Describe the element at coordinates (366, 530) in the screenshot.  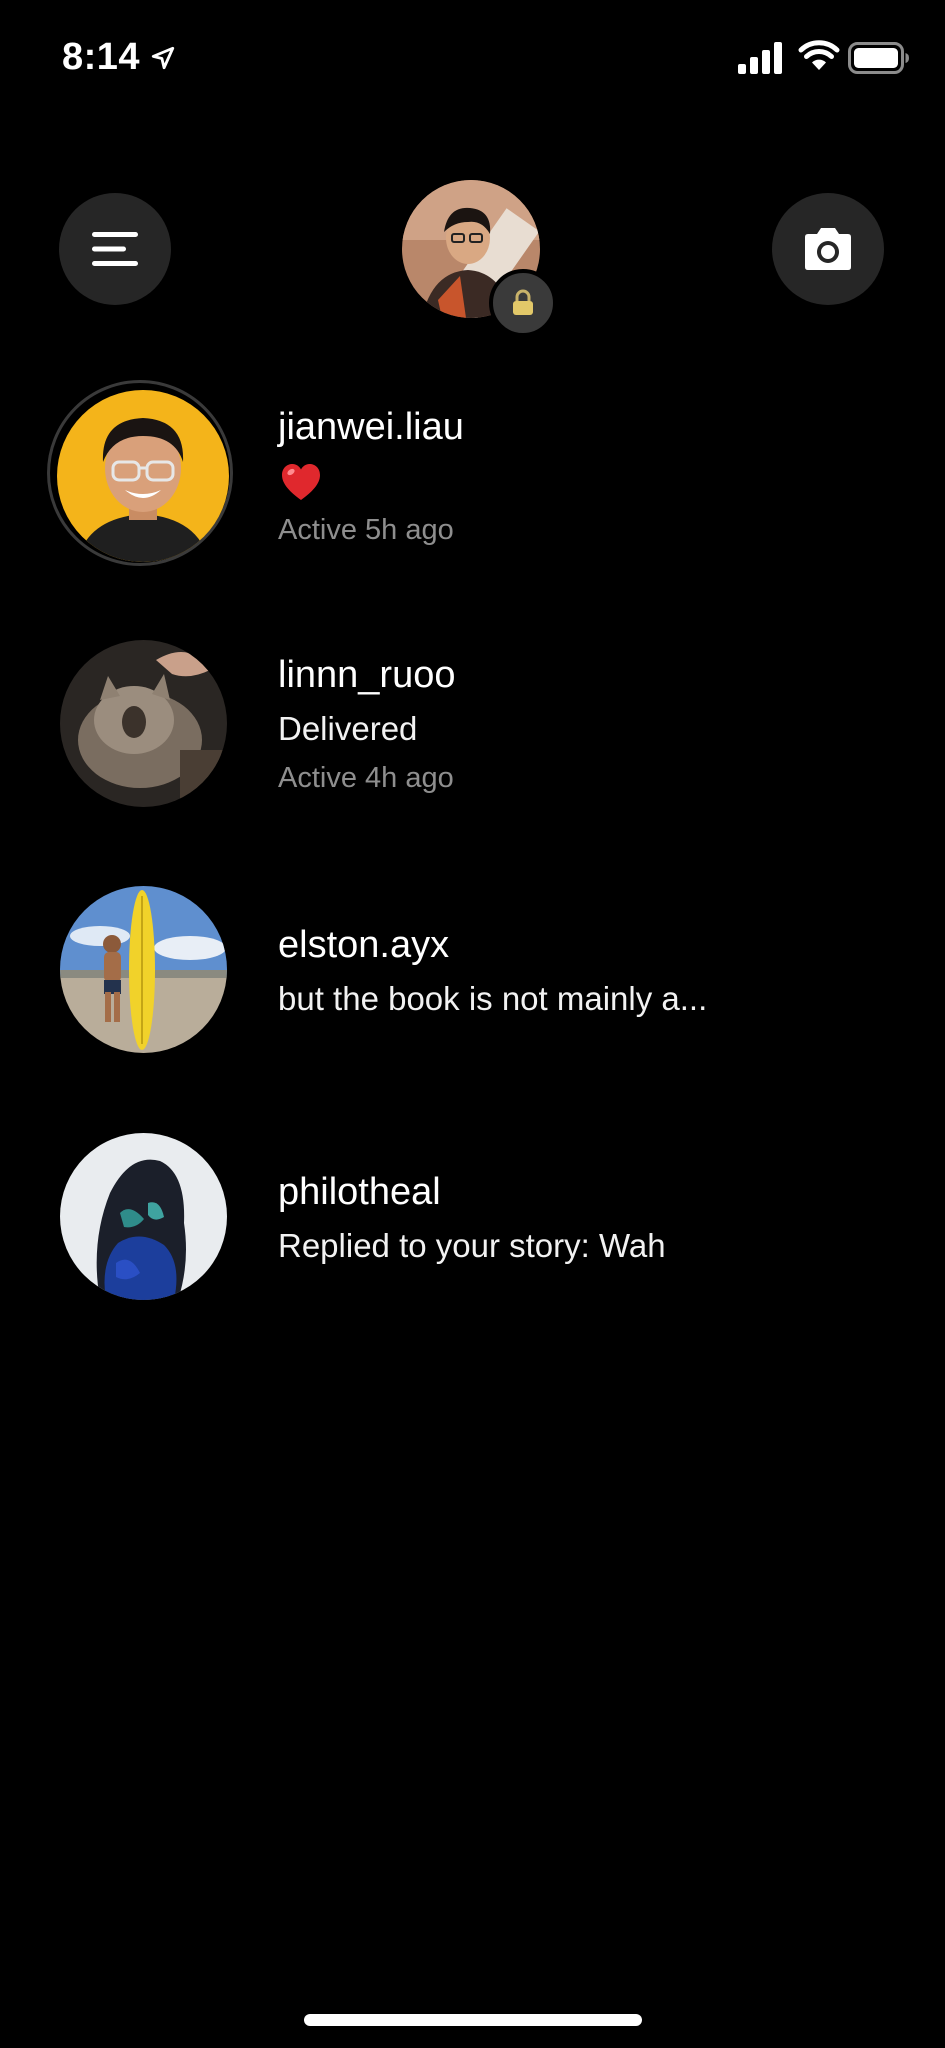
I see `thread-active-status: Active 5h ago` at that location.